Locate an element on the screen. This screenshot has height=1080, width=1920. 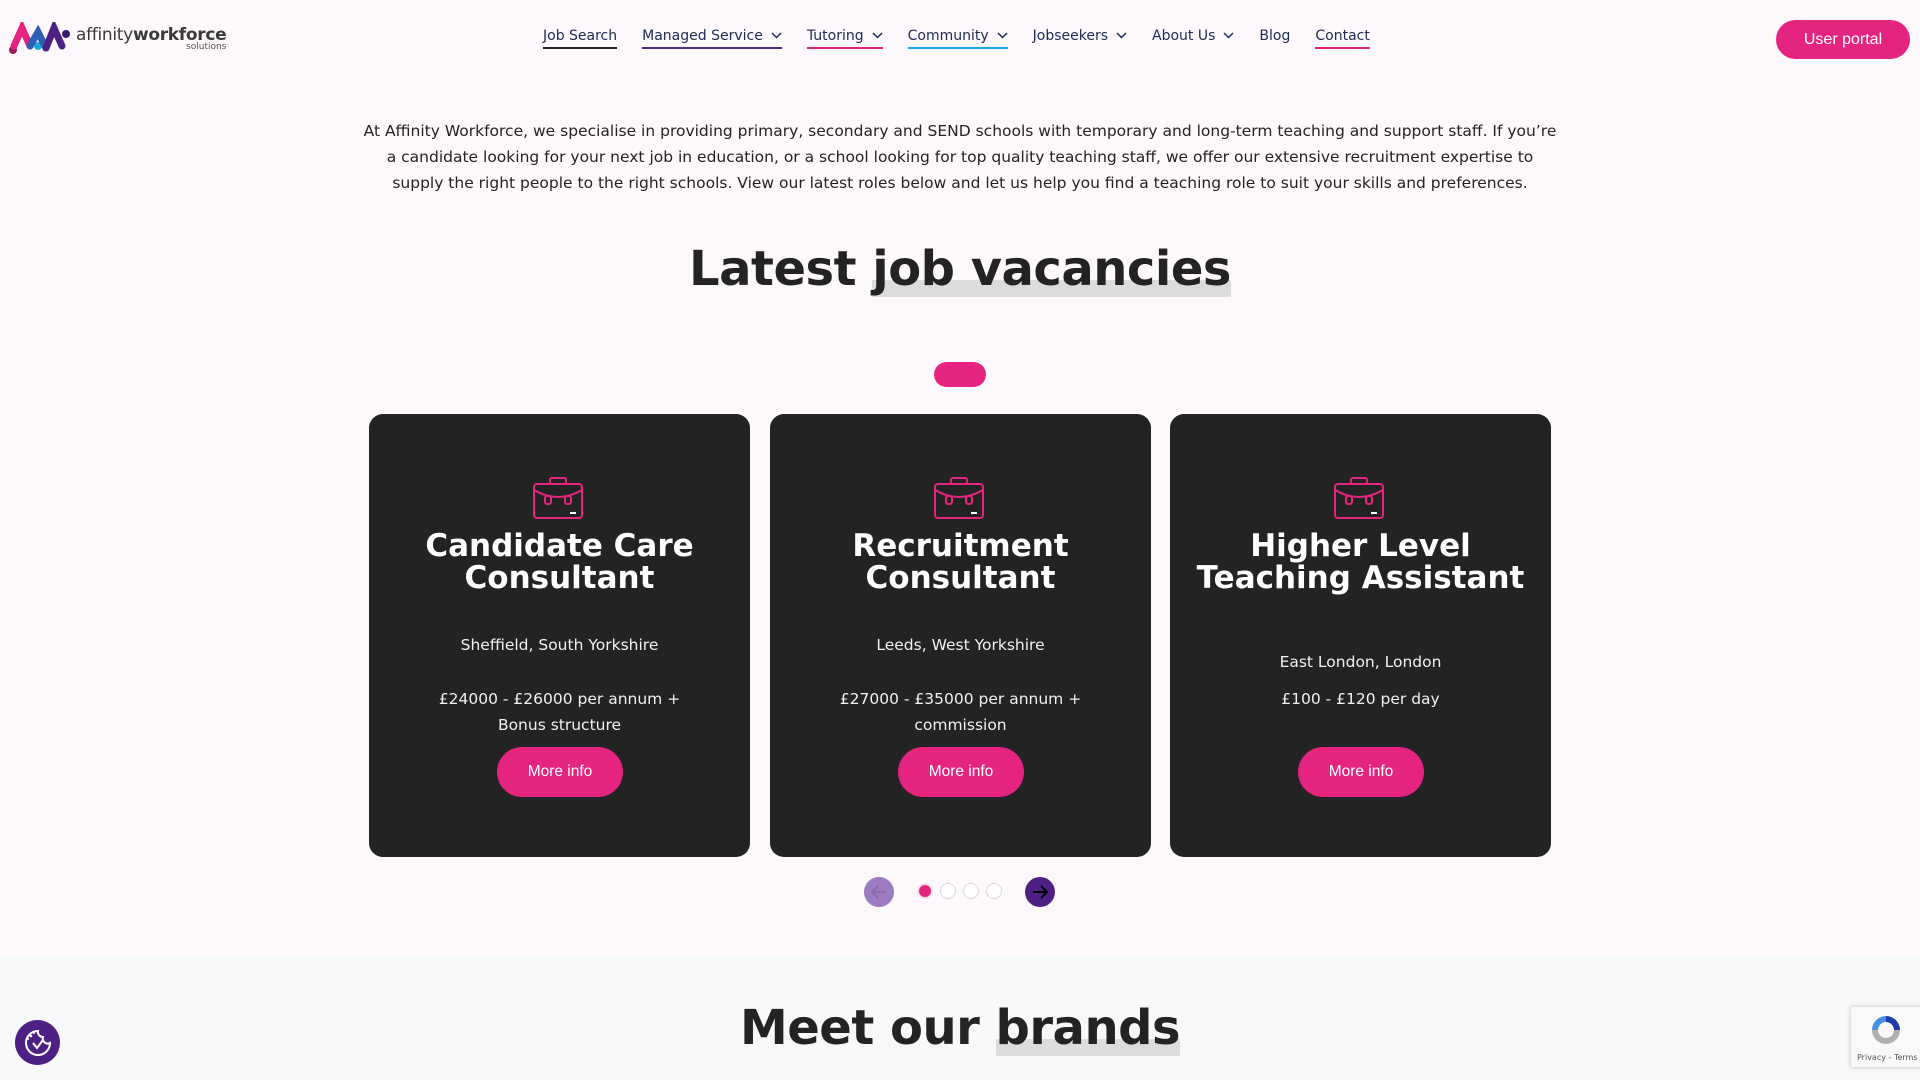
nav-about-us: About Us is located at coordinates (1193, 38).